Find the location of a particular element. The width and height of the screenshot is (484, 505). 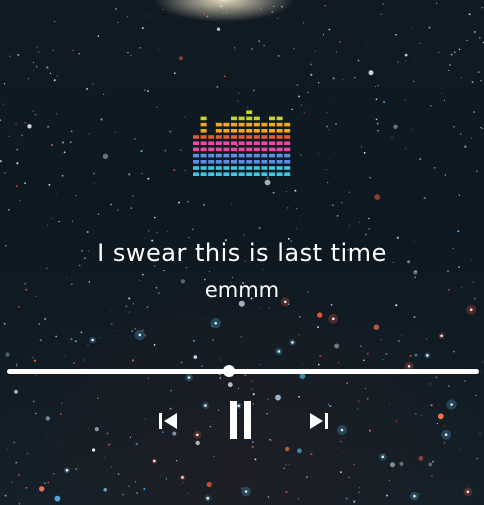

song-title: I swear this is last time is located at coordinates (242, 253).